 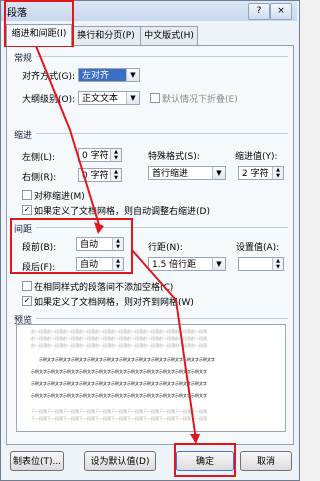 What do you see at coordinates (39, 35) in the screenshot?
I see `tab-indent-spacing: 缩进和间距(I)` at bounding box center [39, 35].